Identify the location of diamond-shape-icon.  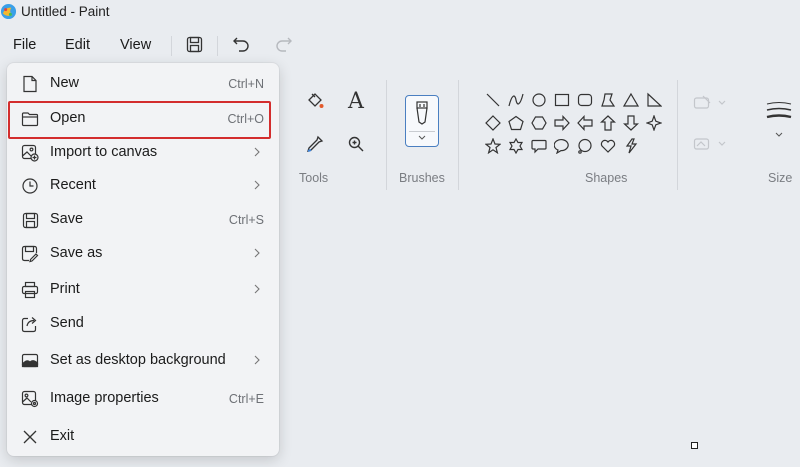
(493, 123).